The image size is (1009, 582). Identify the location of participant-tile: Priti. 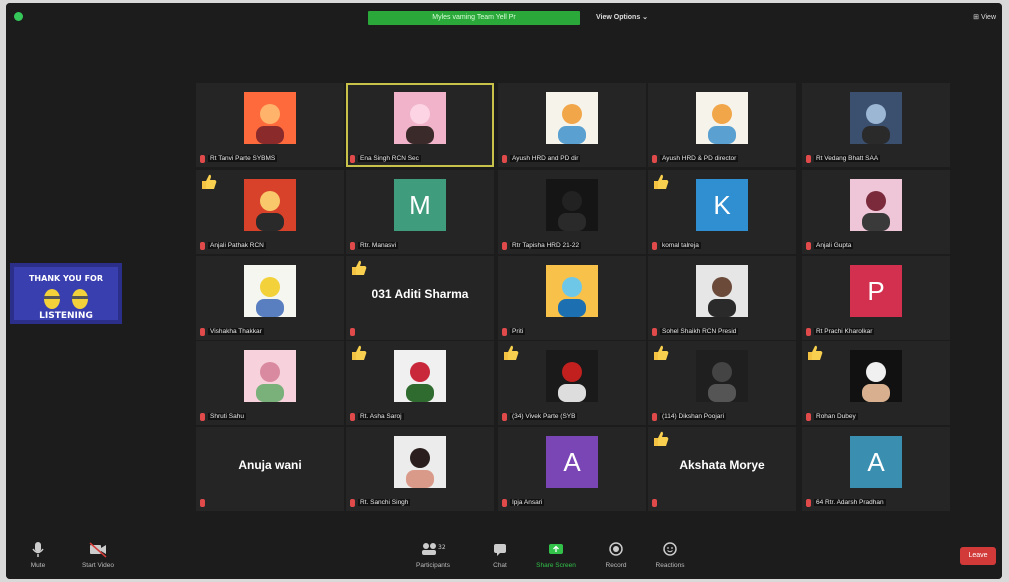
(572, 298).